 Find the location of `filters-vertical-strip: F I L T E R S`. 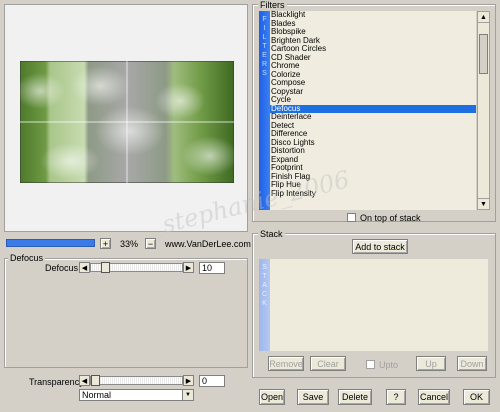

filters-vertical-strip: F I L T E R S is located at coordinates (264, 110).